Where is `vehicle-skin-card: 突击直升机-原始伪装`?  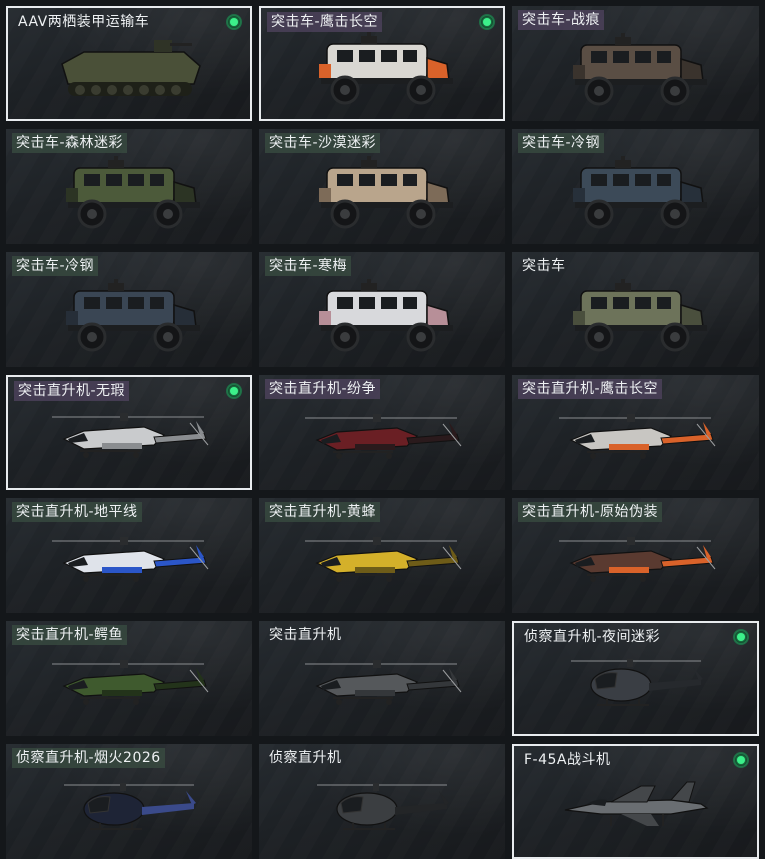 vehicle-skin-card: 突击直升机-原始伪装 is located at coordinates (635, 555).